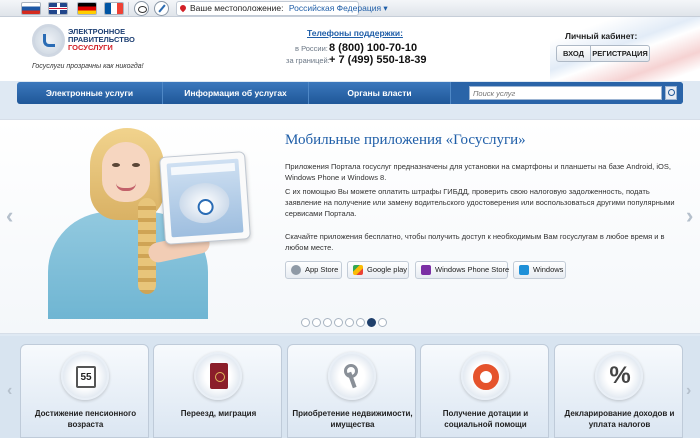 This screenshot has height=438, width=700. What do you see at coordinates (524, 270) in the screenshot?
I see `windows-icon` at bounding box center [524, 270].